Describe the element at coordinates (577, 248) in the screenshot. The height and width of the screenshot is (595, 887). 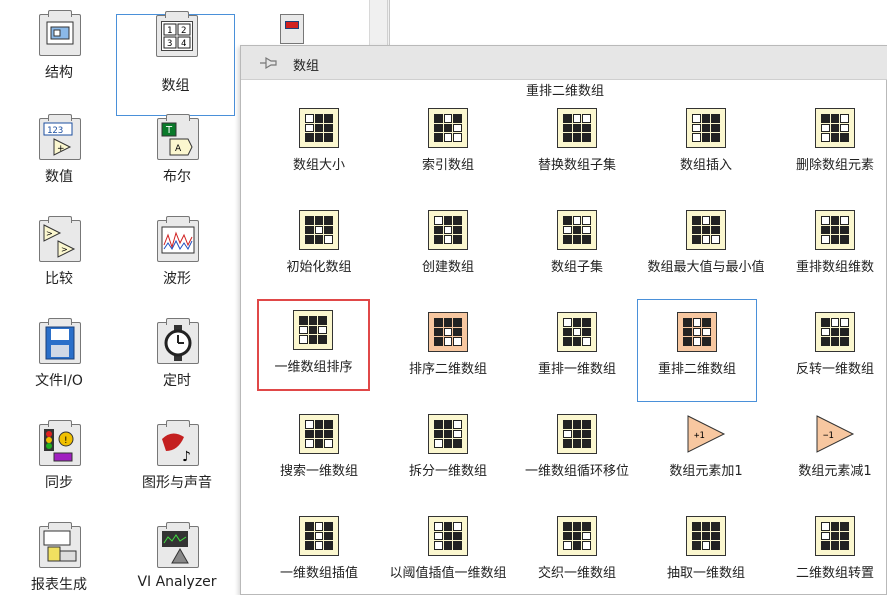
I see `subpalette-item: 数组子集` at that location.